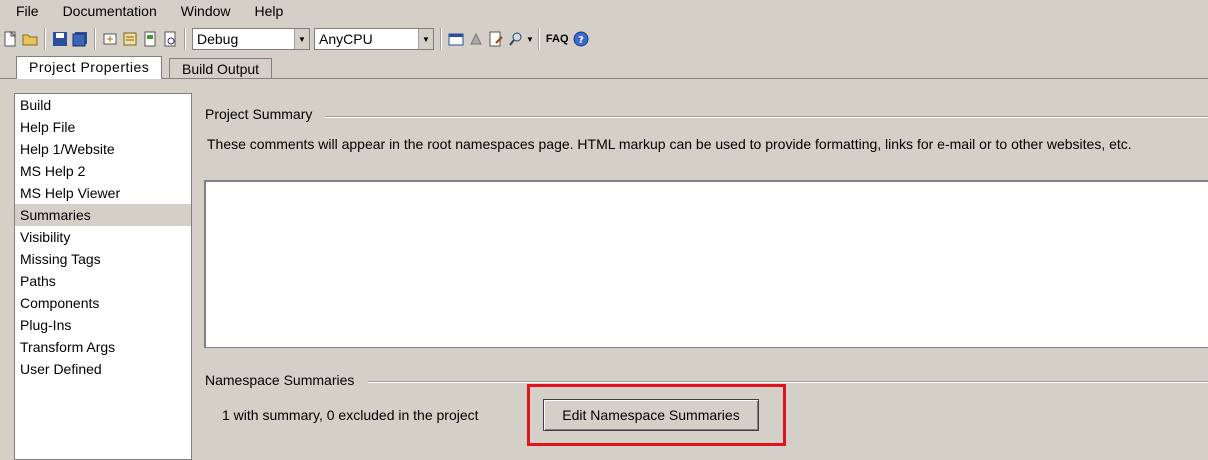  Describe the element at coordinates (103, 369) in the screenshot. I see `nav-item-user-defined: User Defined` at that location.